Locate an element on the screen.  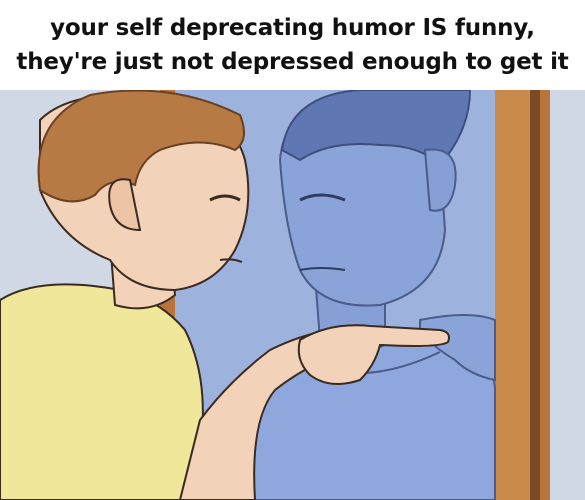
caption-line-1: your self deprecating humor IS funny, is located at coordinates (292, 28).